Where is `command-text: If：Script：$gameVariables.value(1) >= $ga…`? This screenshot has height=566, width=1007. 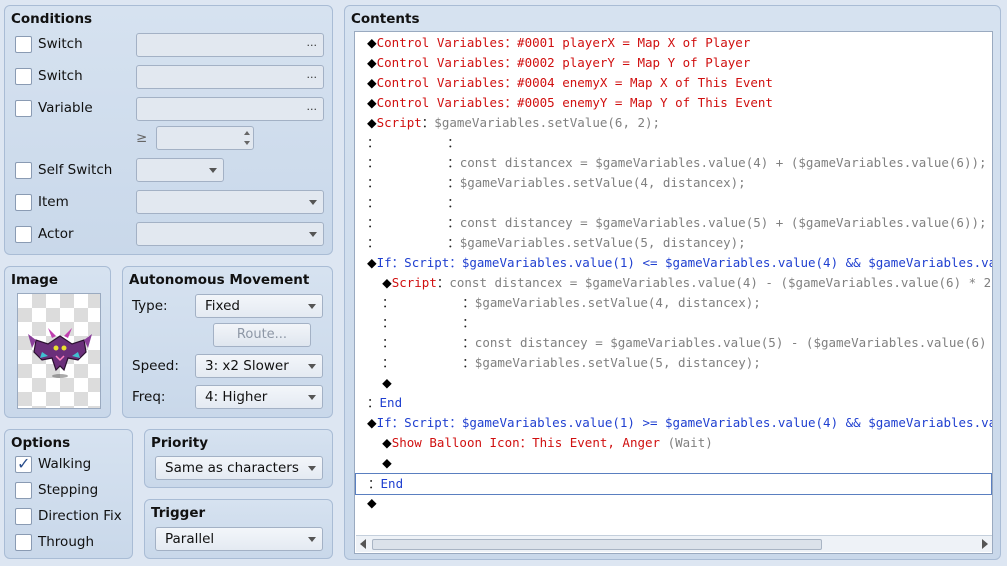 command-text: If：Script：$gameVariables.value(1) >= $ga… is located at coordinates (684, 422).